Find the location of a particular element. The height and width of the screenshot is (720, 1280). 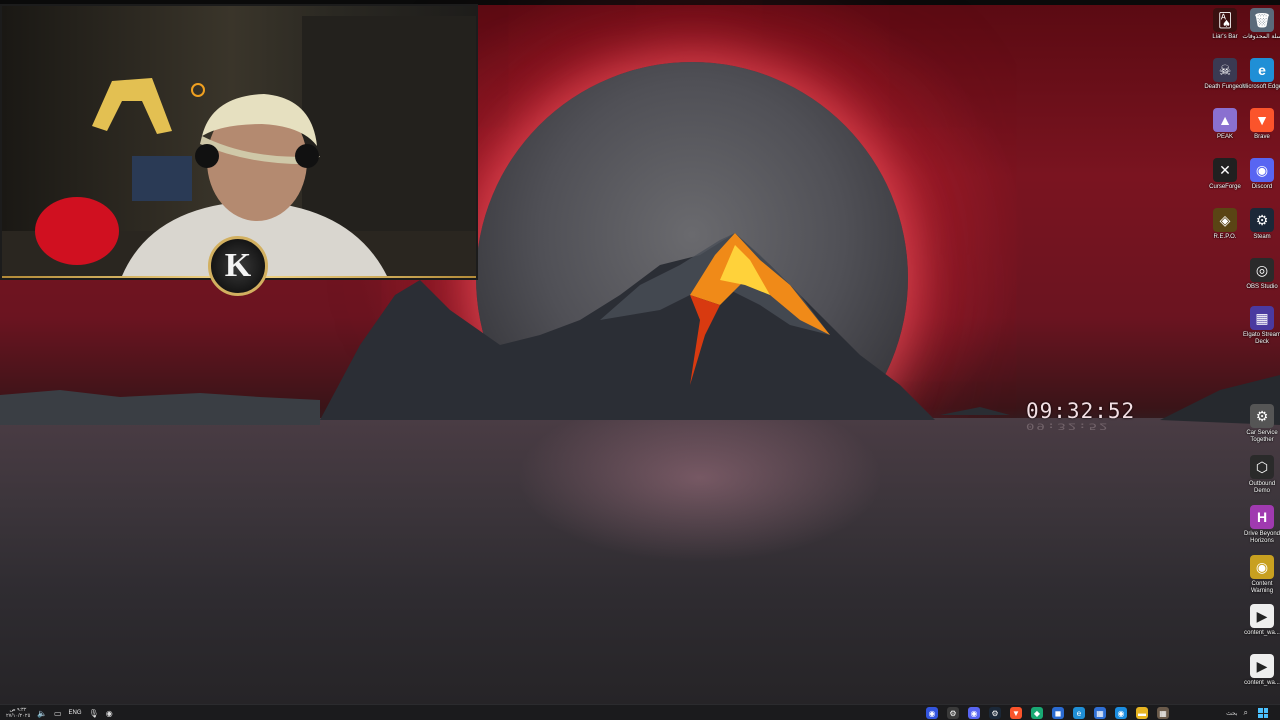

taskbar-discord-icon: ◉ is located at coordinates (974, 713).